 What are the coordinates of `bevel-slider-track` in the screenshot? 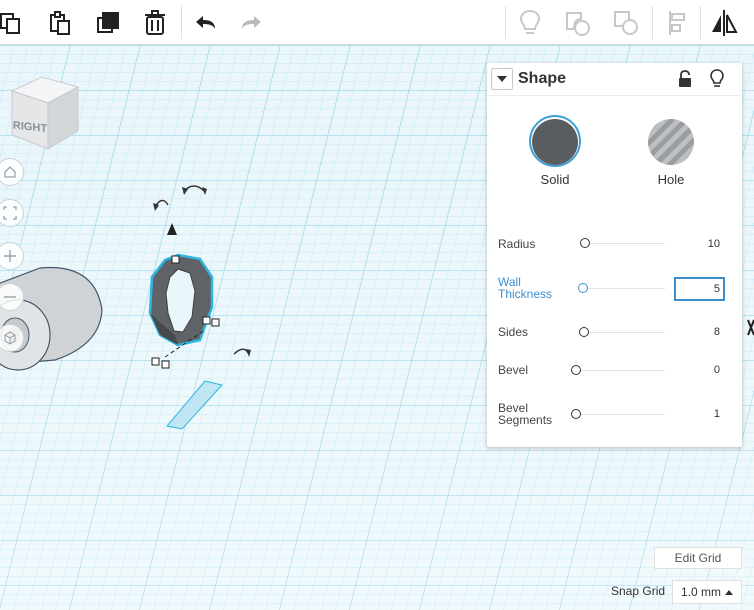 It's located at (620, 370).